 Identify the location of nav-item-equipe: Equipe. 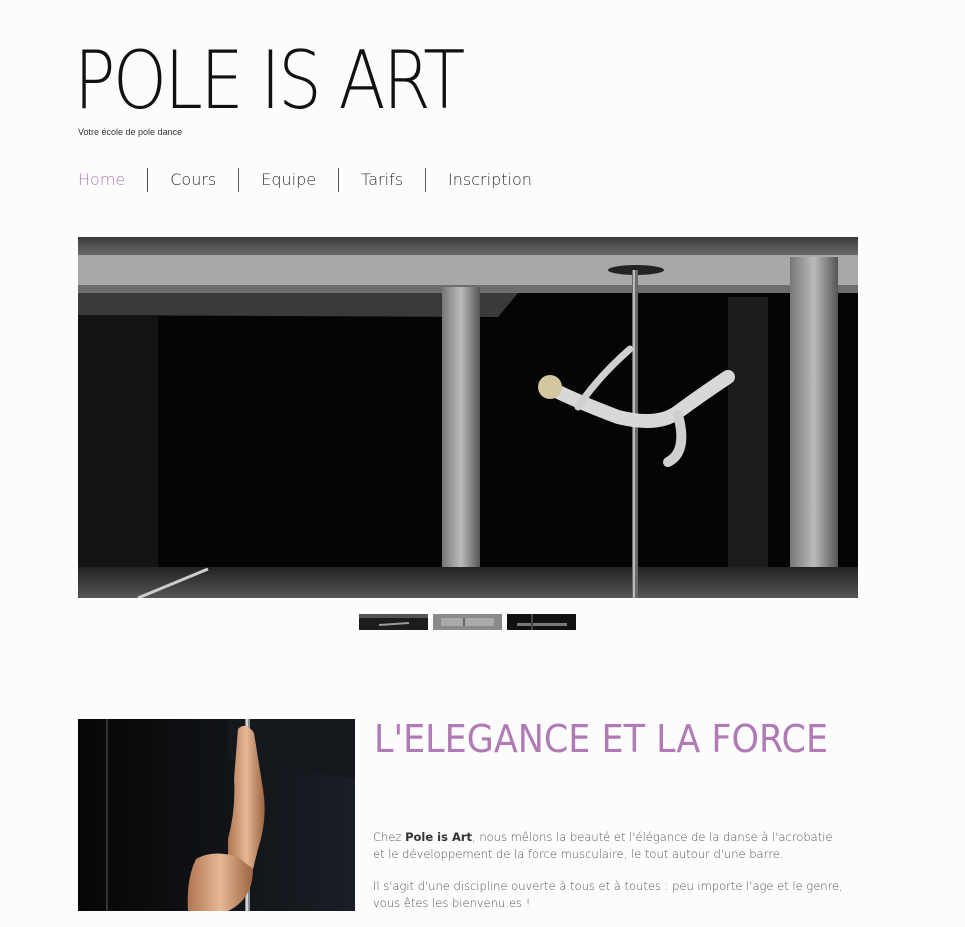
(288, 180).